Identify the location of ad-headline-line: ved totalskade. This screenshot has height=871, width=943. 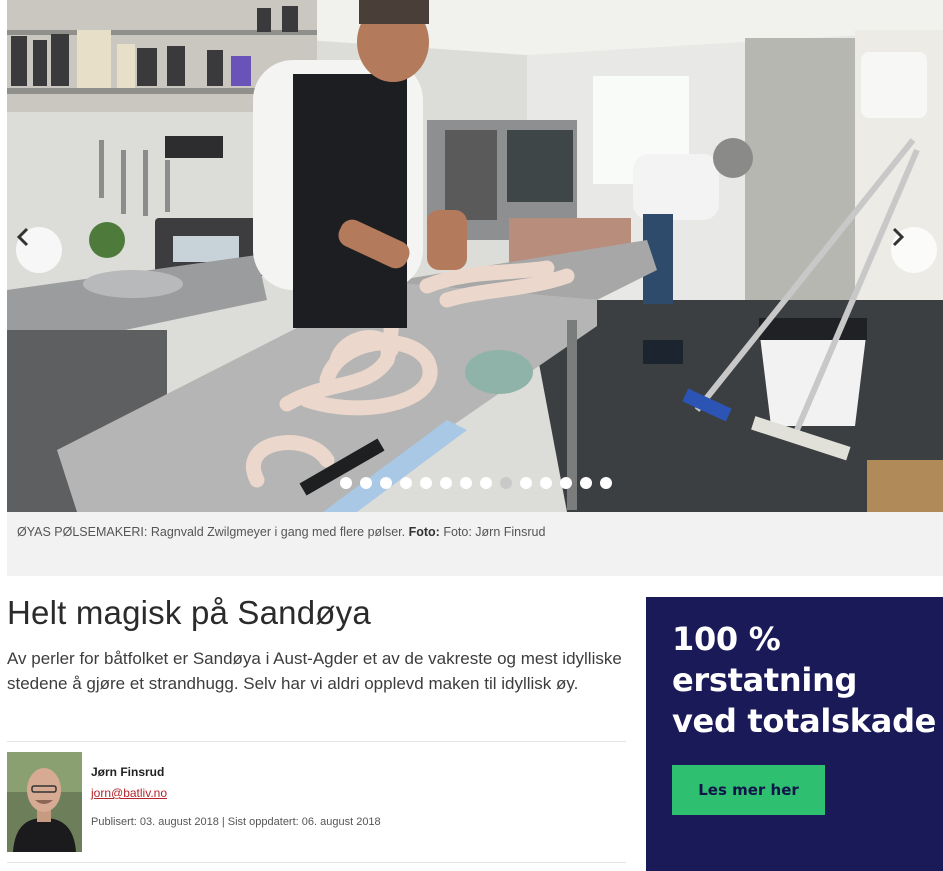
(804, 721).